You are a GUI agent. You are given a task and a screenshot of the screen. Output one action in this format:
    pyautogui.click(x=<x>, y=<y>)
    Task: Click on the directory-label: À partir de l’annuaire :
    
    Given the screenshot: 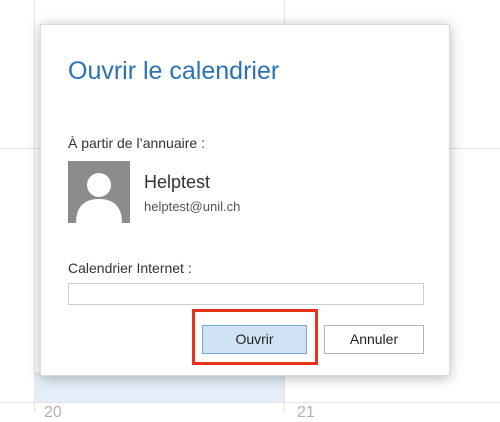 What is the action you would take?
    pyautogui.click(x=136, y=143)
    